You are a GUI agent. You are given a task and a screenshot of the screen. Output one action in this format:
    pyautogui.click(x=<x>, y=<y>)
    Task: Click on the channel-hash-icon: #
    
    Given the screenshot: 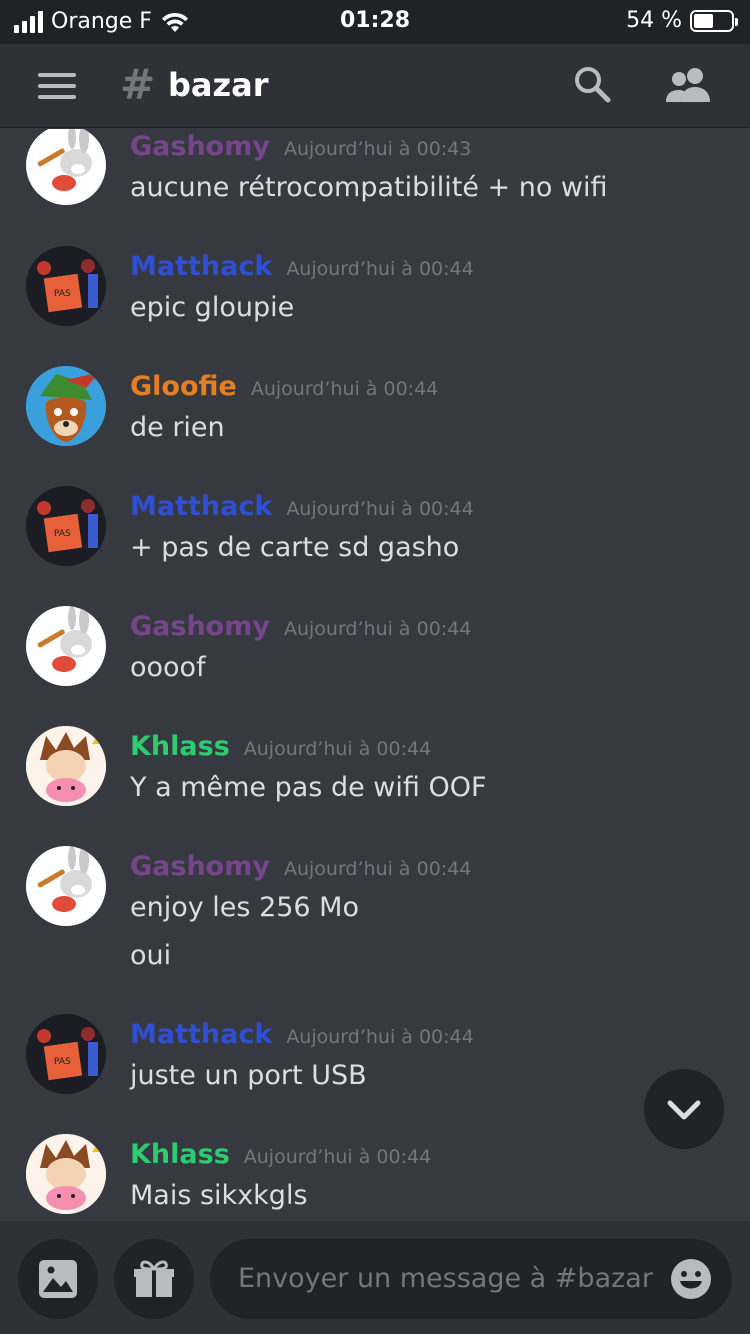 What is the action you would take?
    pyautogui.click(x=138, y=84)
    